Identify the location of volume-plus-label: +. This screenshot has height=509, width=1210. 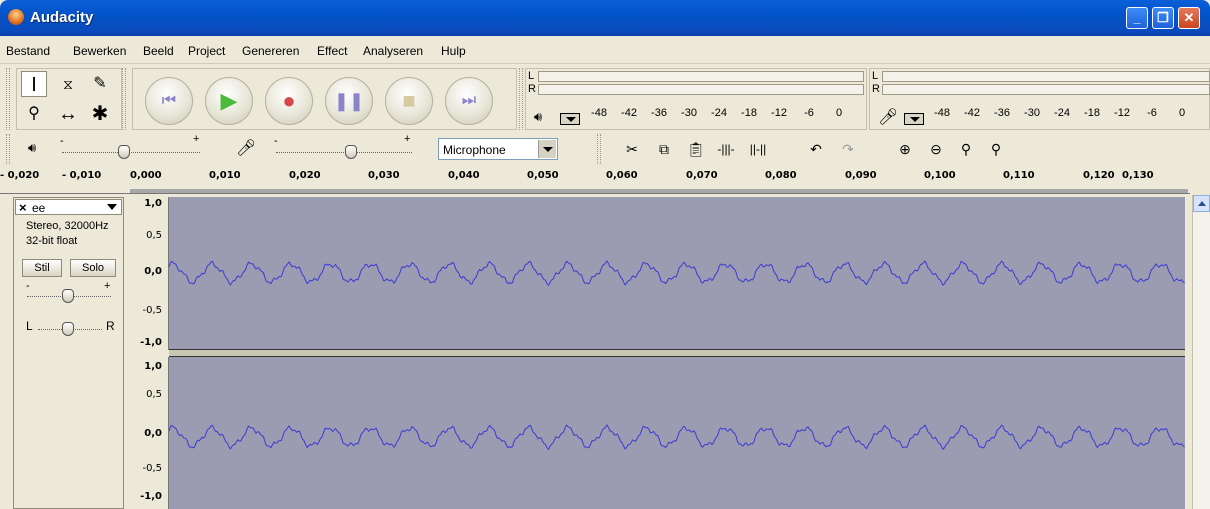
(196, 139).